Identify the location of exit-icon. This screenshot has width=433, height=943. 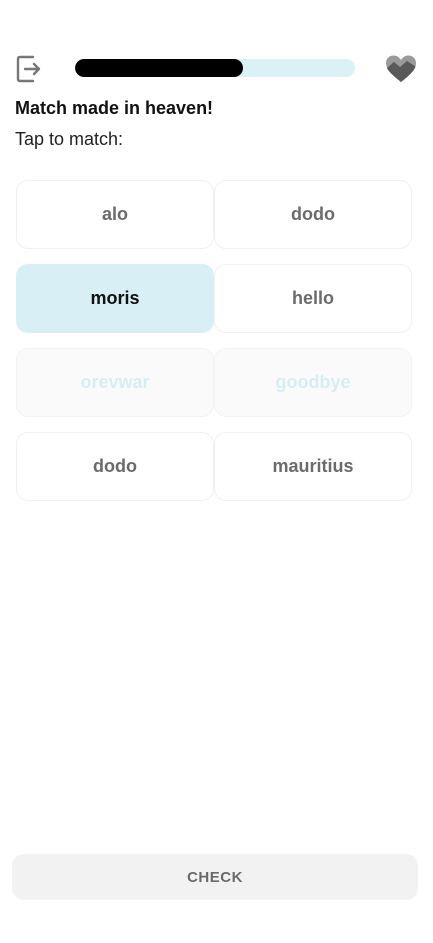
(29, 69).